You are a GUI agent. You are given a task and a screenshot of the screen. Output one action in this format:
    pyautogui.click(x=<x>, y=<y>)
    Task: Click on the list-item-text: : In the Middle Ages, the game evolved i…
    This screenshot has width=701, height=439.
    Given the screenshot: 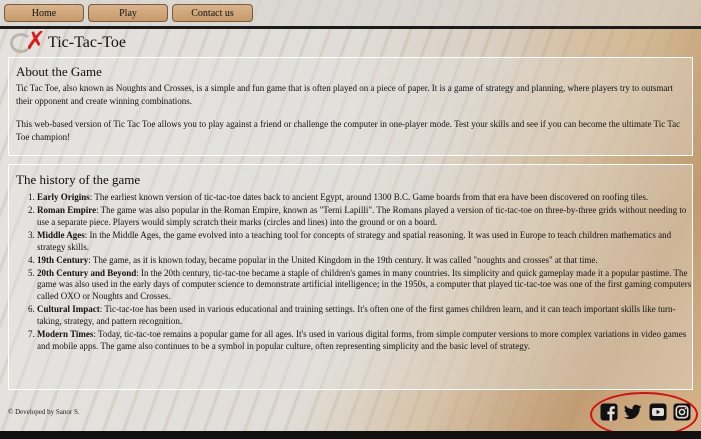 What is the action you would take?
    pyautogui.click(x=354, y=240)
    